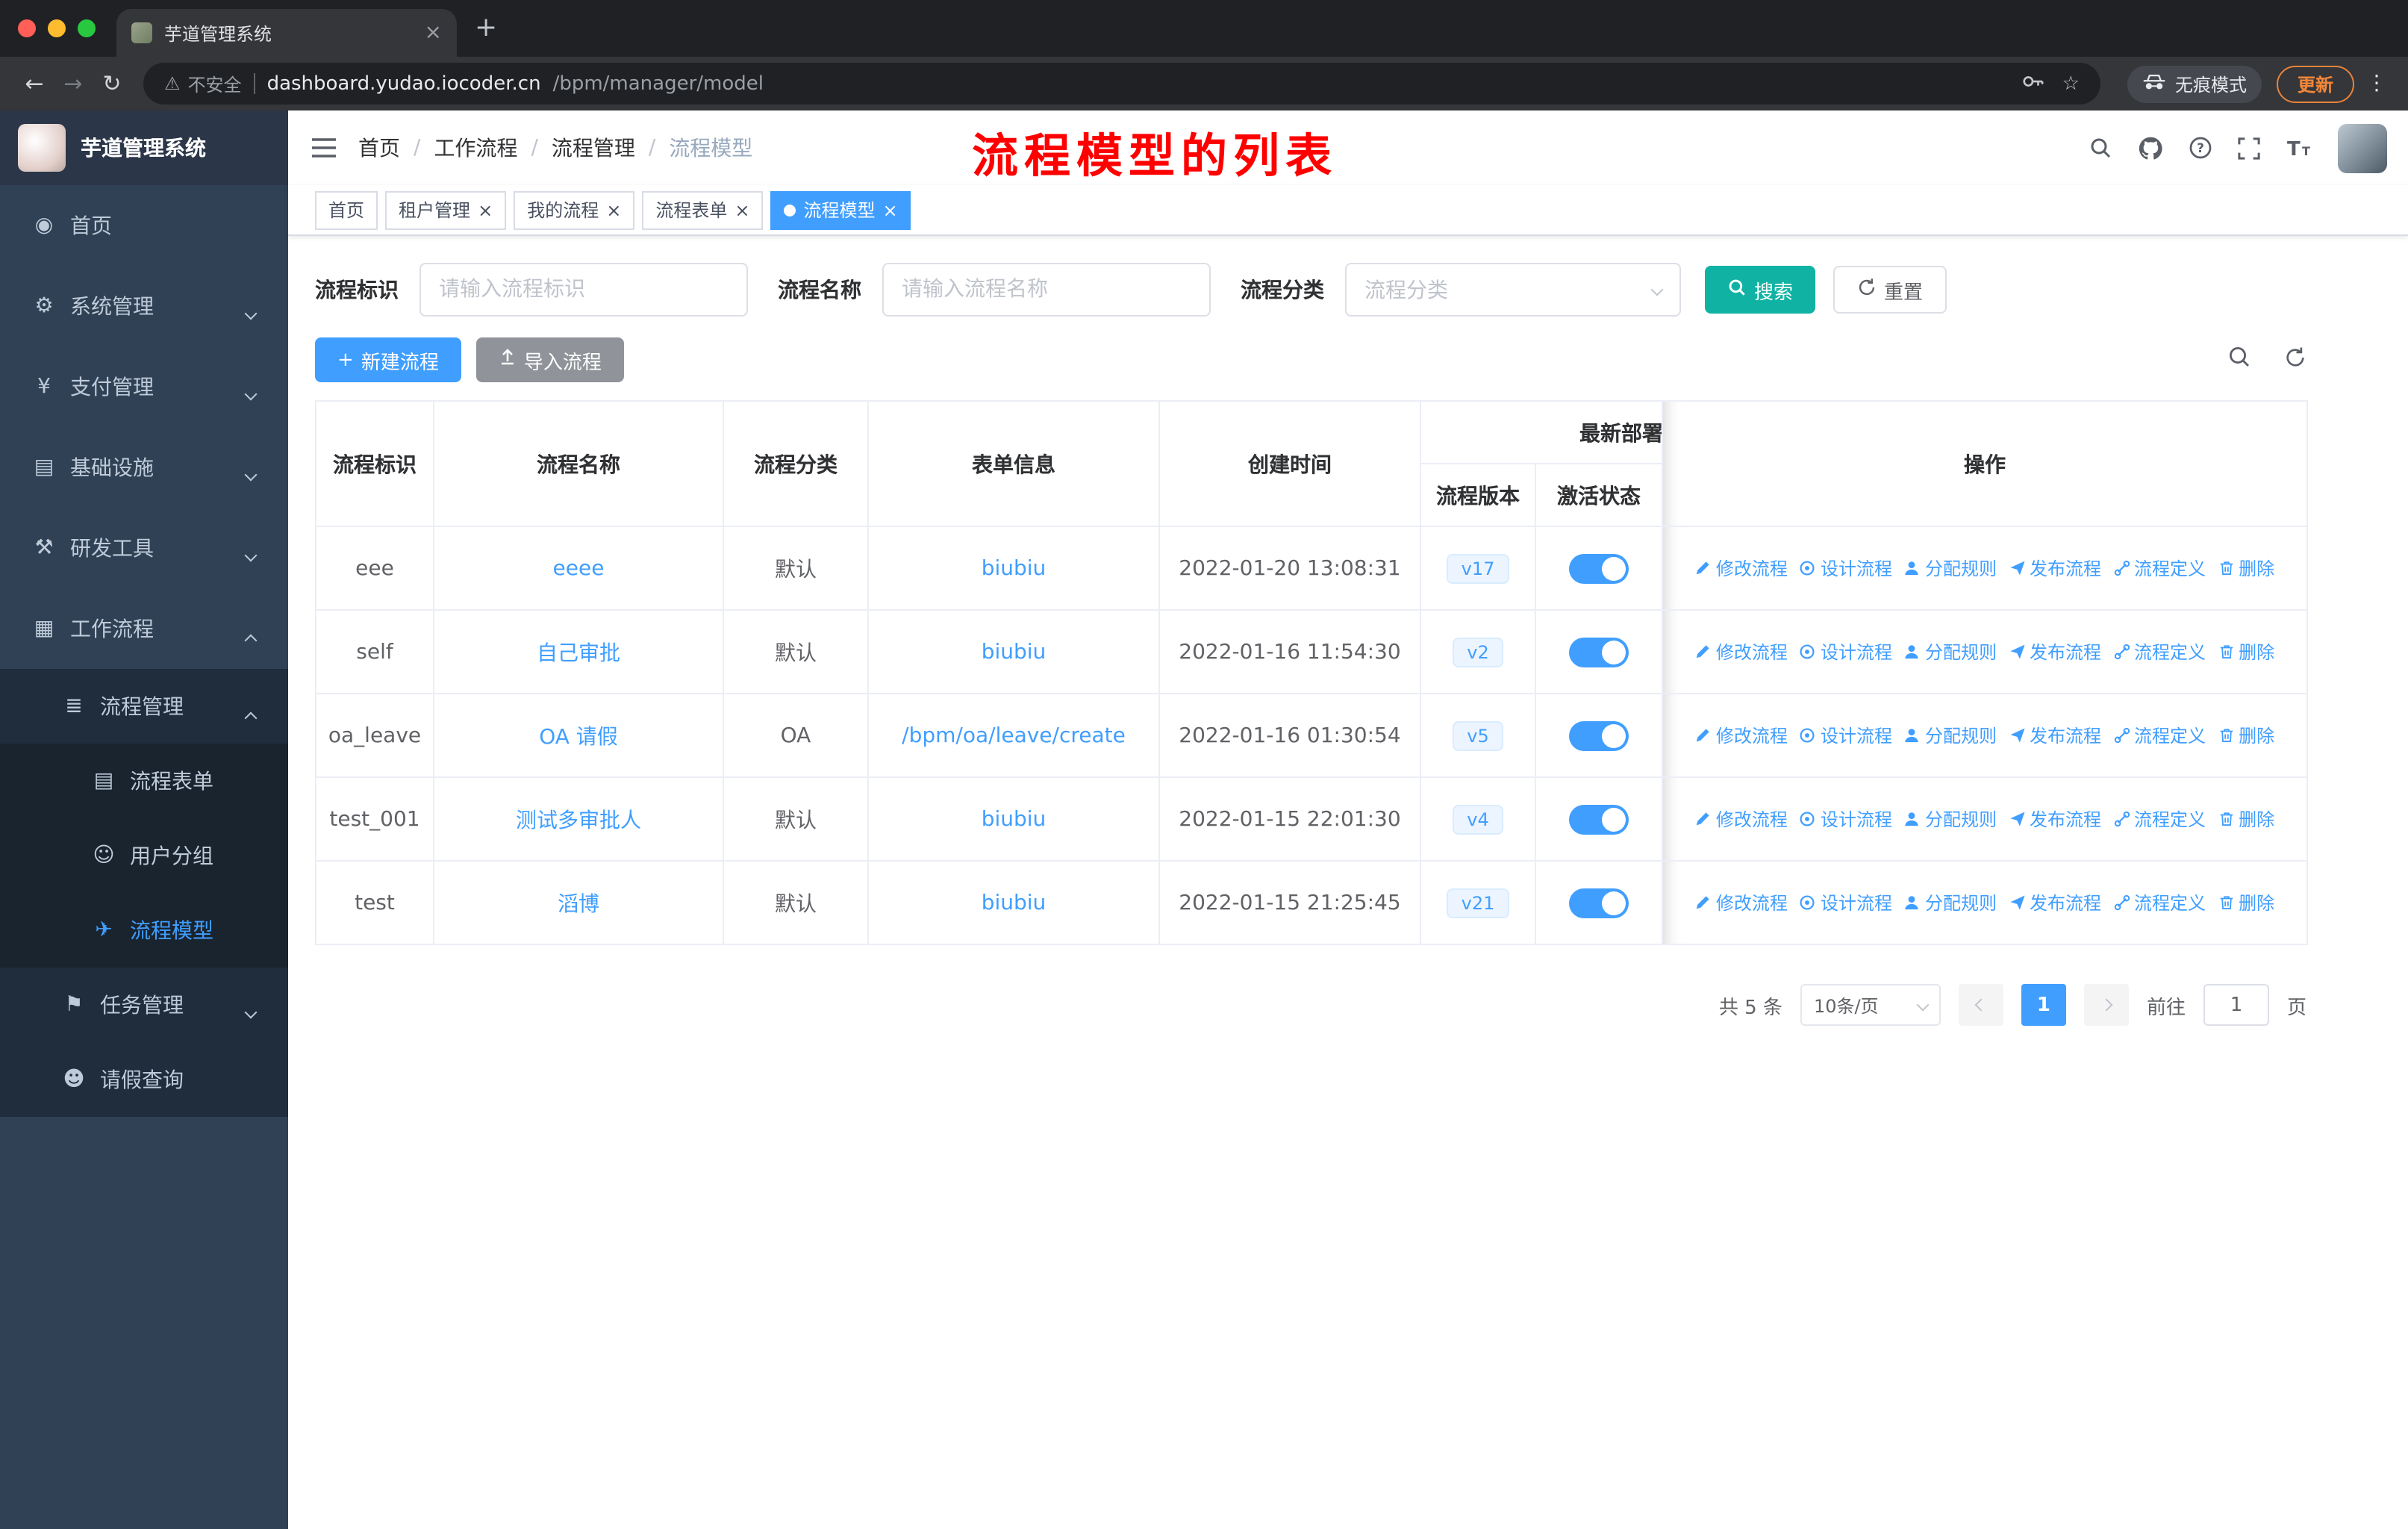  Describe the element at coordinates (286, 33) in the screenshot. I see `browser-tab: 芋道管理系统 ×` at that location.